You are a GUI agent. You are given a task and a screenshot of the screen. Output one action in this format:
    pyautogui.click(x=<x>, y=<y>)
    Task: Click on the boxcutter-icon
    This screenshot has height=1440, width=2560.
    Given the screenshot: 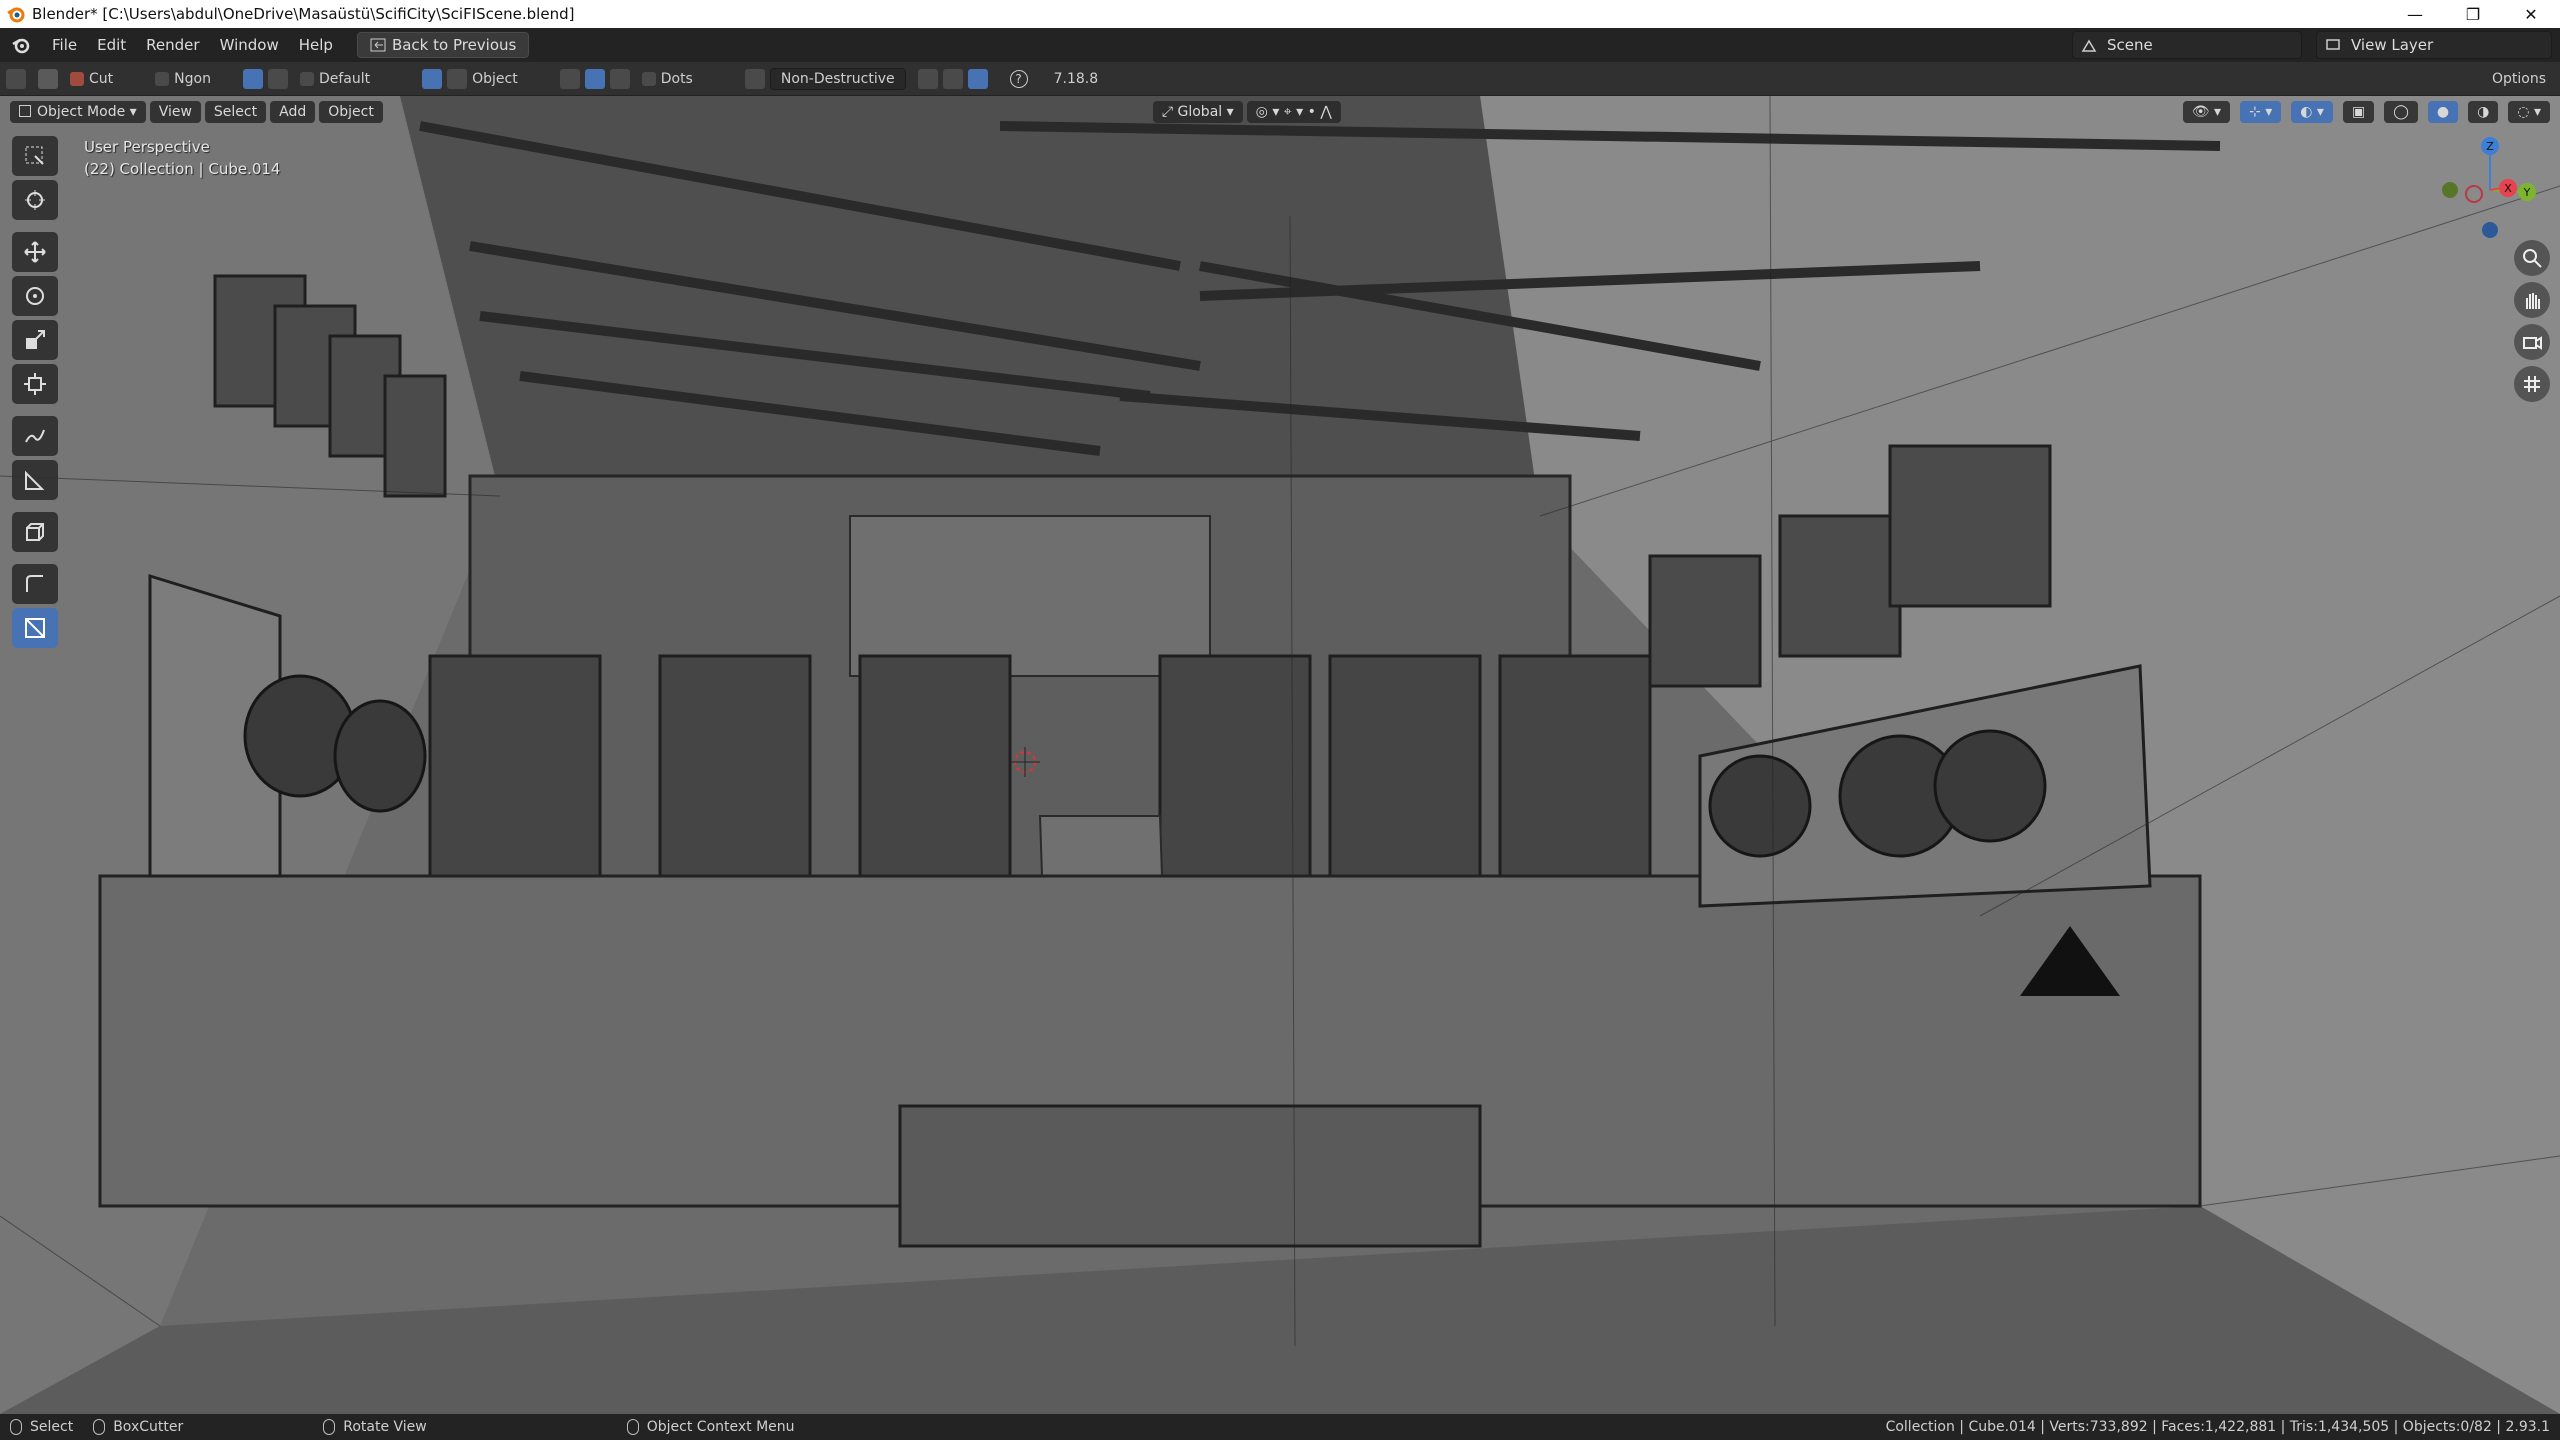 What is the action you would take?
    pyautogui.click(x=34, y=583)
    